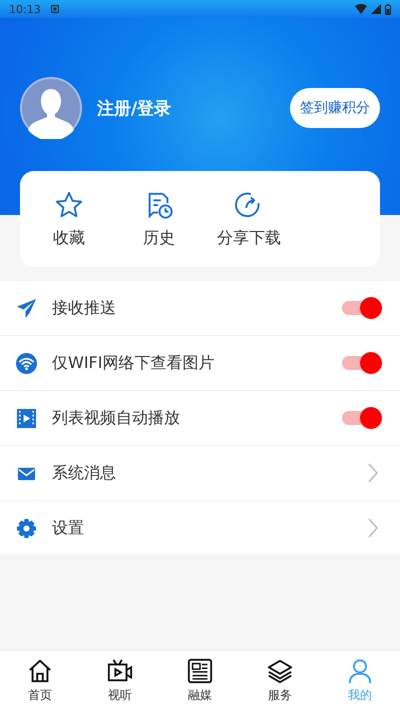  Describe the element at coordinates (134, 363) in the screenshot. I see `settings-label: 仅WIFI网络下查看图片` at that location.